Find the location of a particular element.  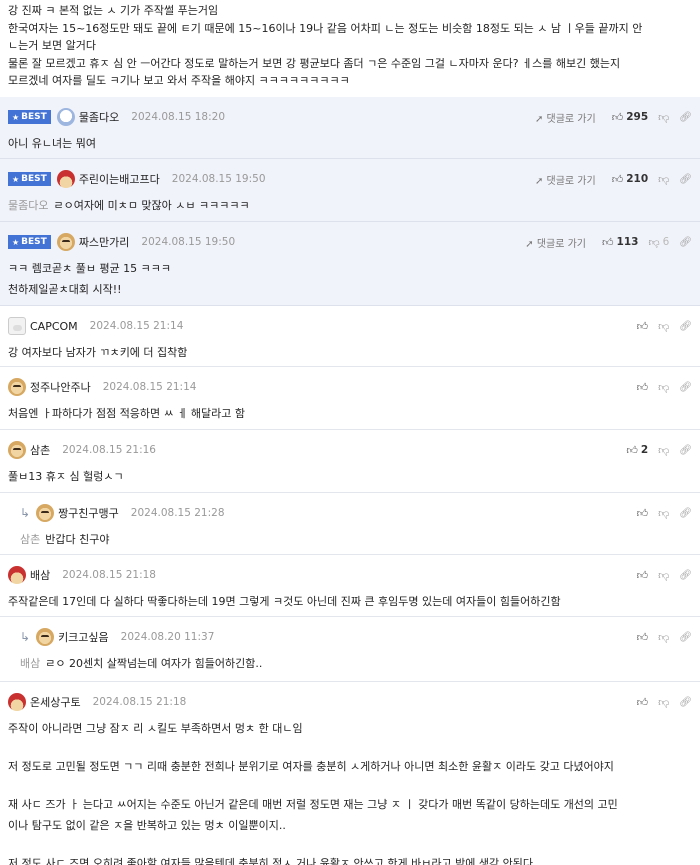

comment-line: 강 여자보다 남자가 ㄲㅊ키에 더 집착함 is located at coordinates (98, 352).